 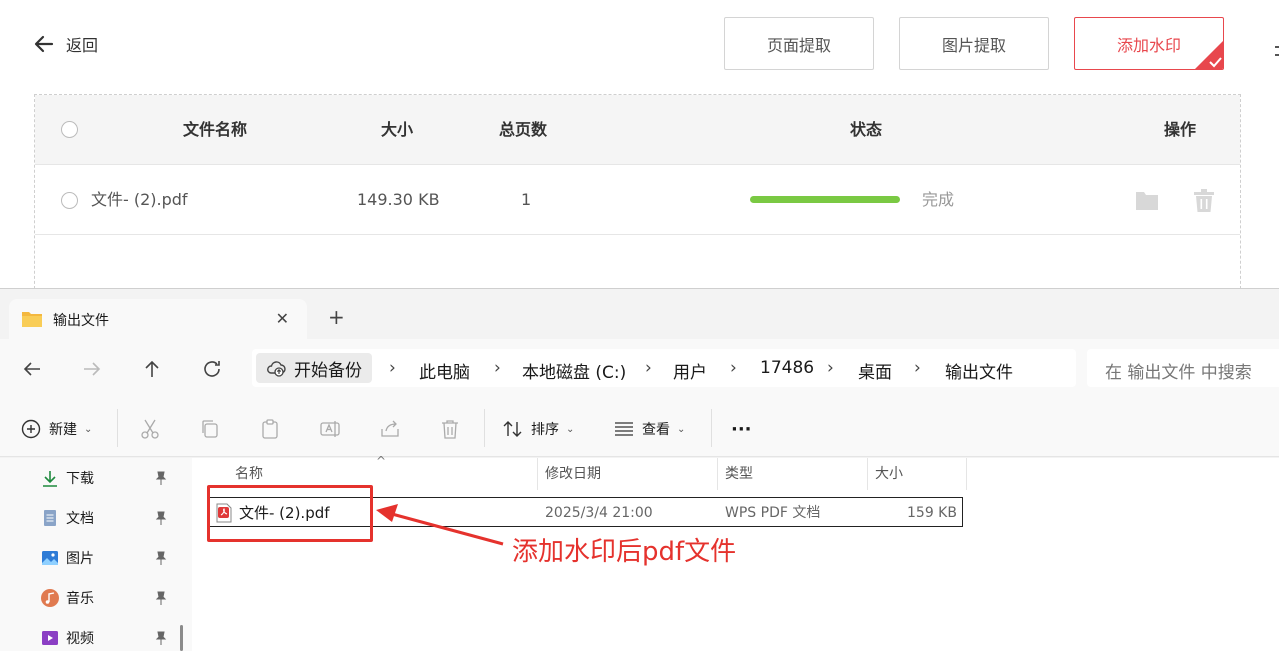 I want to click on sidebar-item-label: 视频, so click(x=80, y=639).